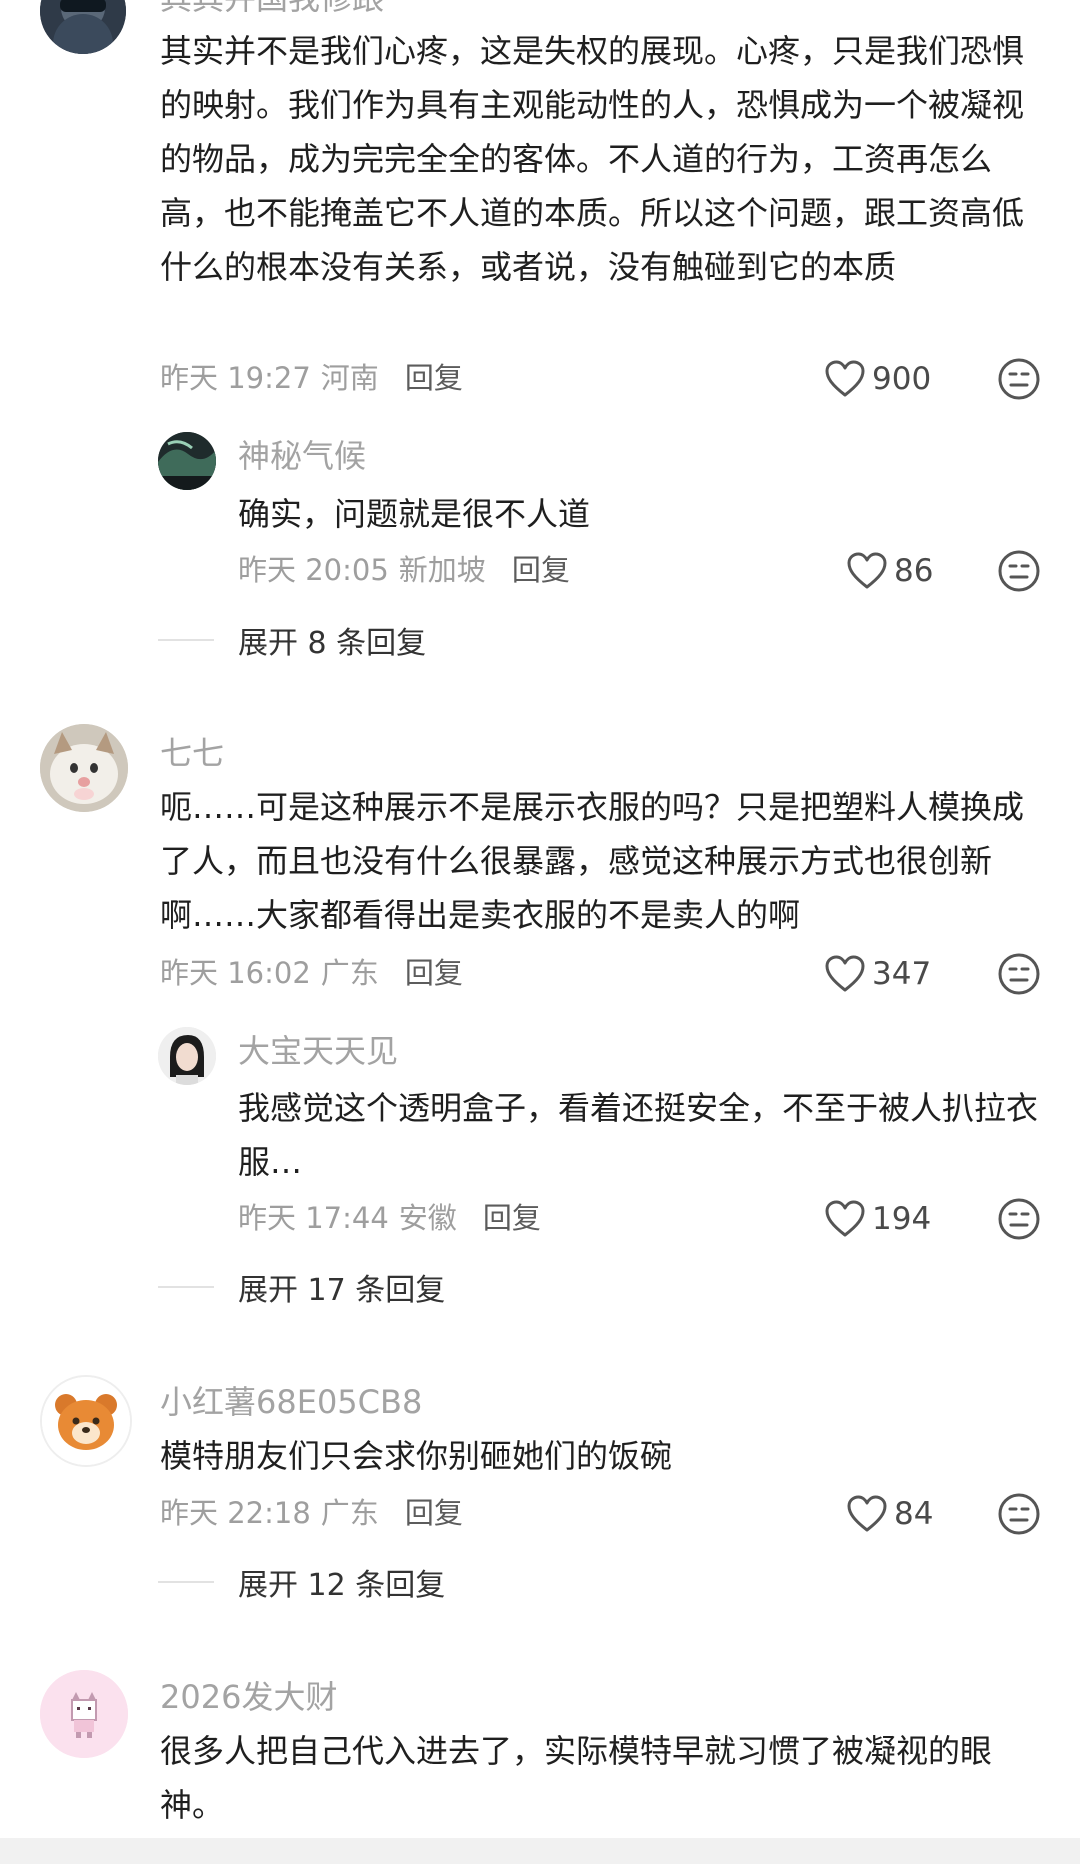 The height and width of the screenshot is (1864, 1080). What do you see at coordinates (192, 753) in the screenshot?
I see `username: 七七` at bounding box center [192, 753].